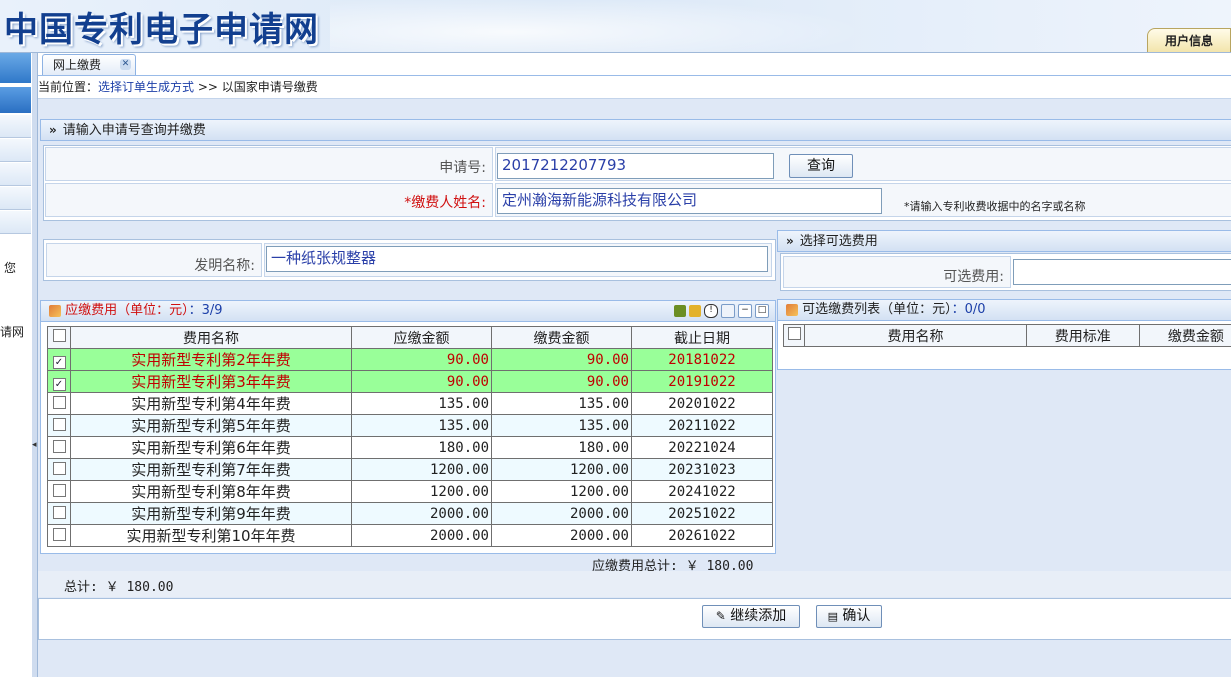 This screenshot has height=677, width=1231. What do you see at coordinates (34, 445) in the screenshot?
I see `collapse-arrow-icon: ◂` at bounding box center [34, 445].